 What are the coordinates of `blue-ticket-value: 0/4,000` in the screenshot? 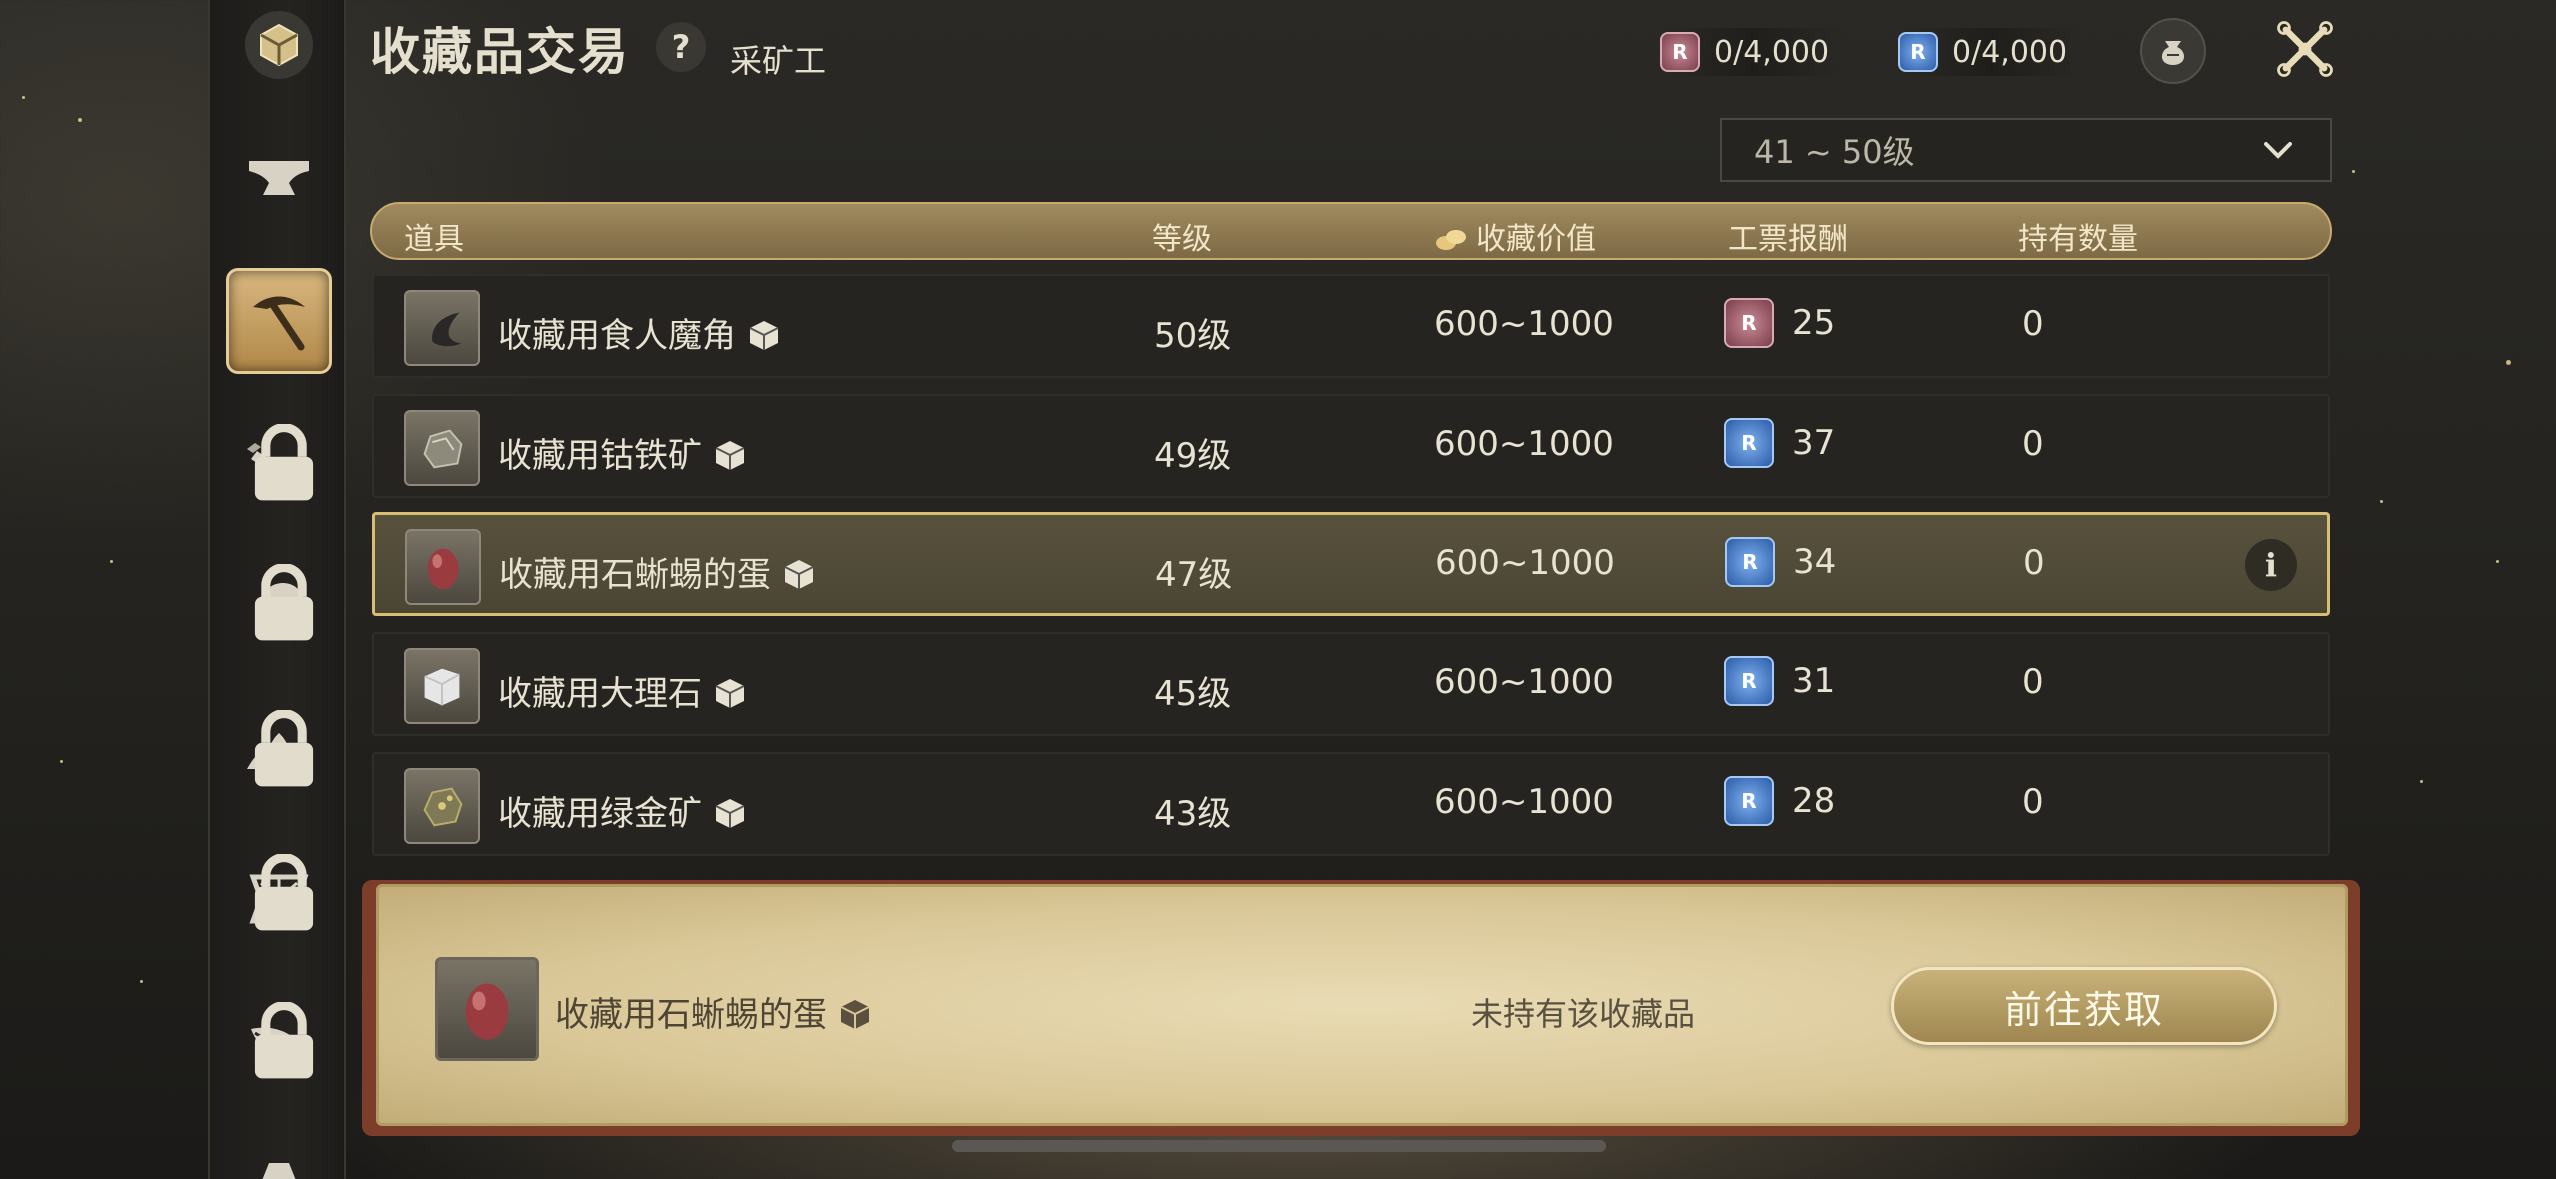 It's located at (2010, 52).